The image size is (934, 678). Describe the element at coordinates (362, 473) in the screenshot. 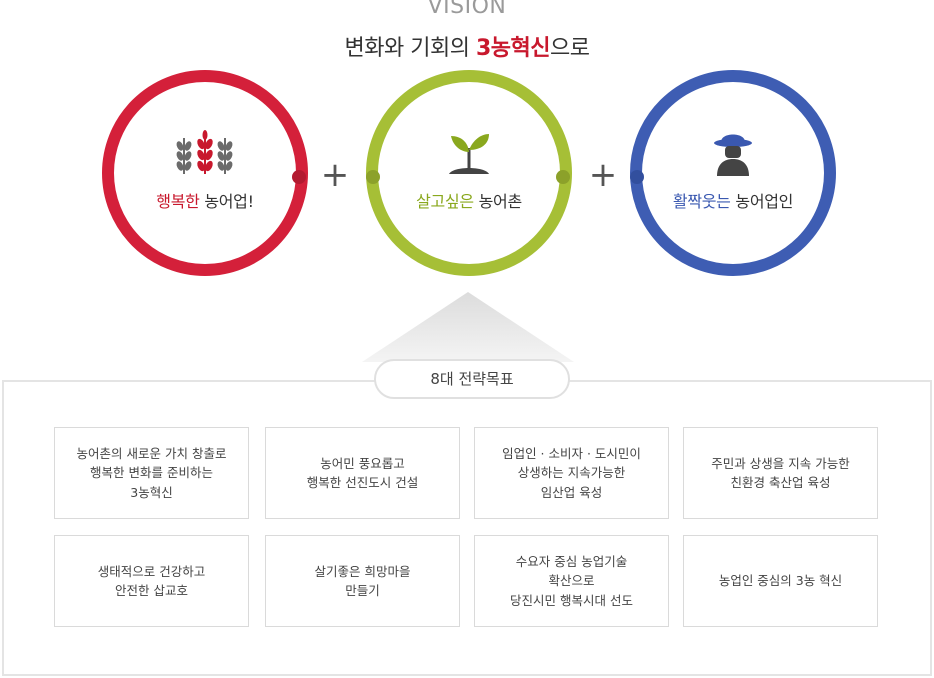

I see `strategy-goal-box: 농어민 풍요롭고 행복한 선진도시 건설` at that location.